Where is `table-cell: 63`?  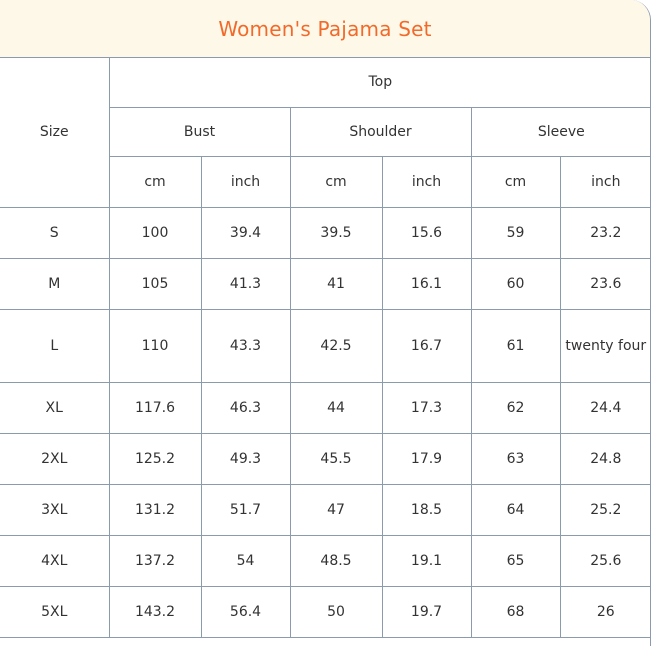 table-cell: 63 is located at coordinates (515, 458).